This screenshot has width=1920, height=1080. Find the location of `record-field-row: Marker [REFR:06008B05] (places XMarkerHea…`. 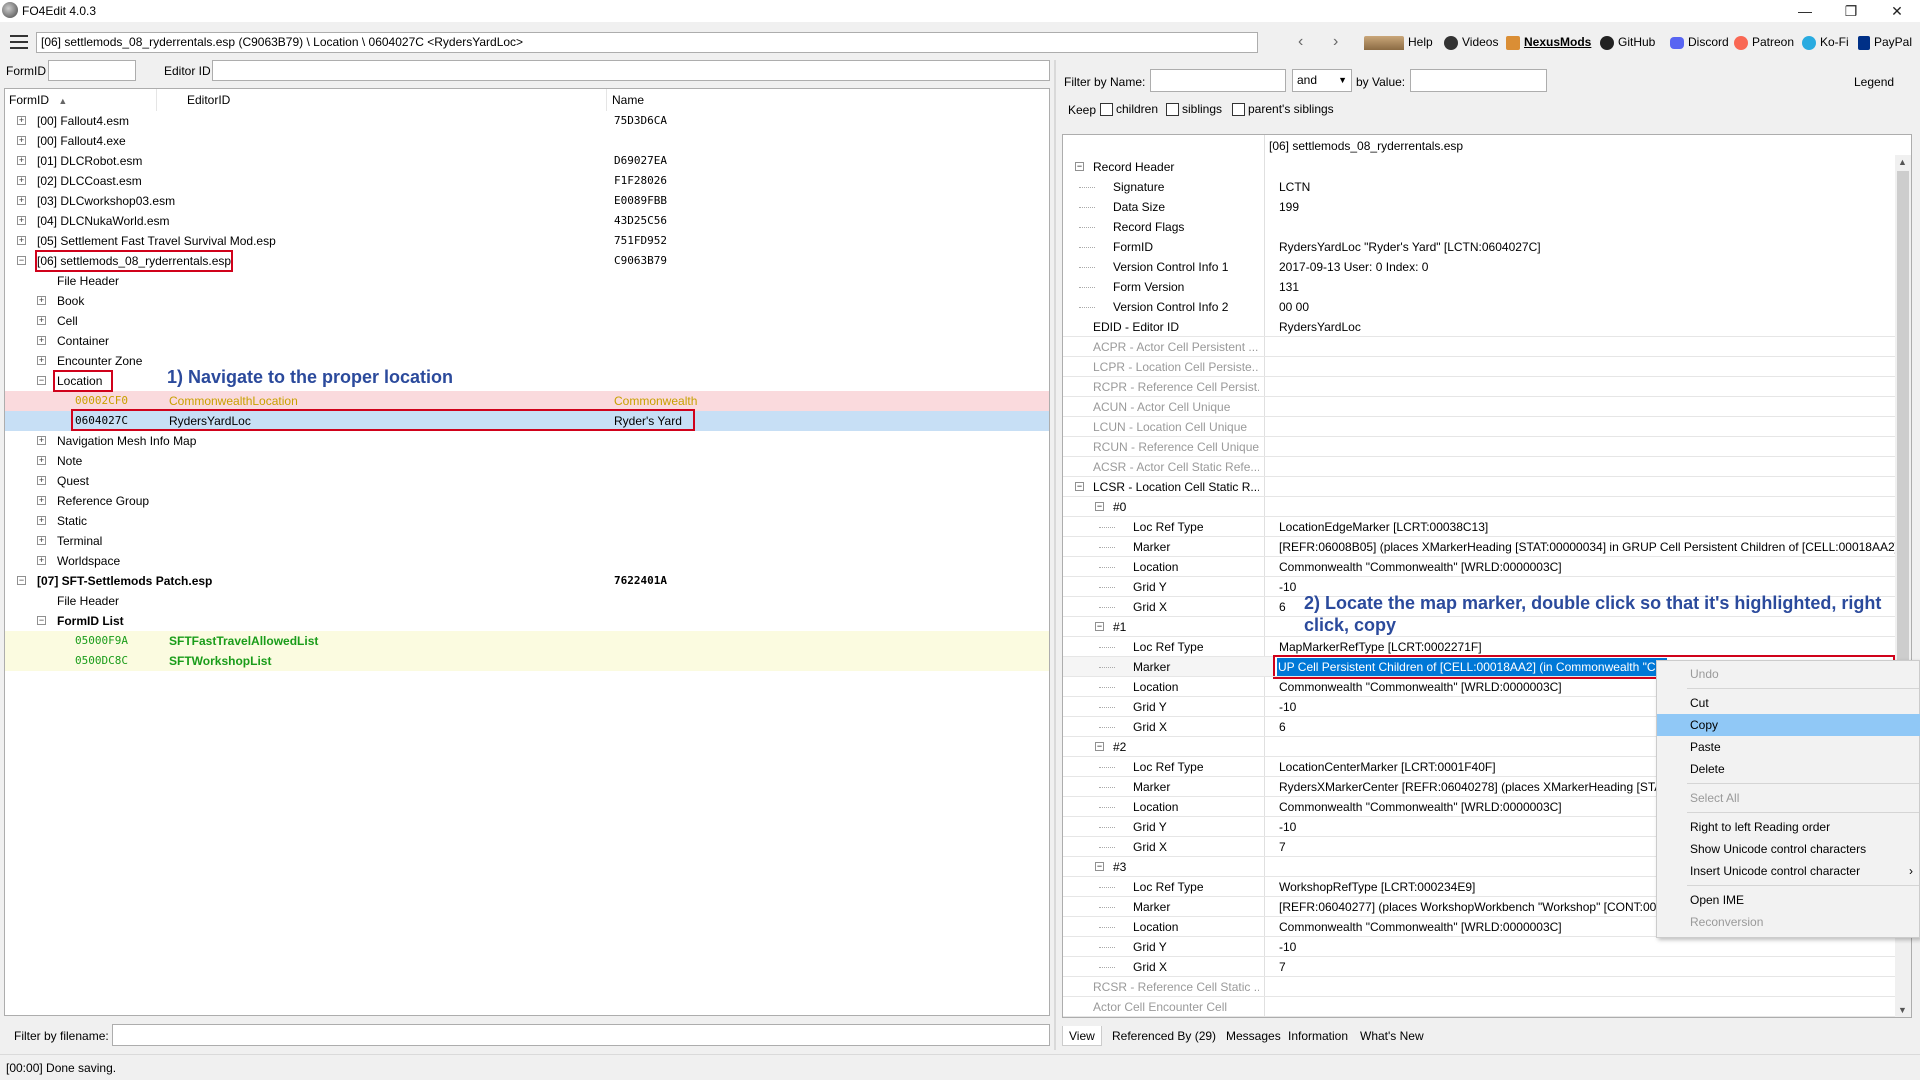

record-field-row: Marker [REFR:06008B05] (places XMarkerHea… is located at coordinates (1483, 547).